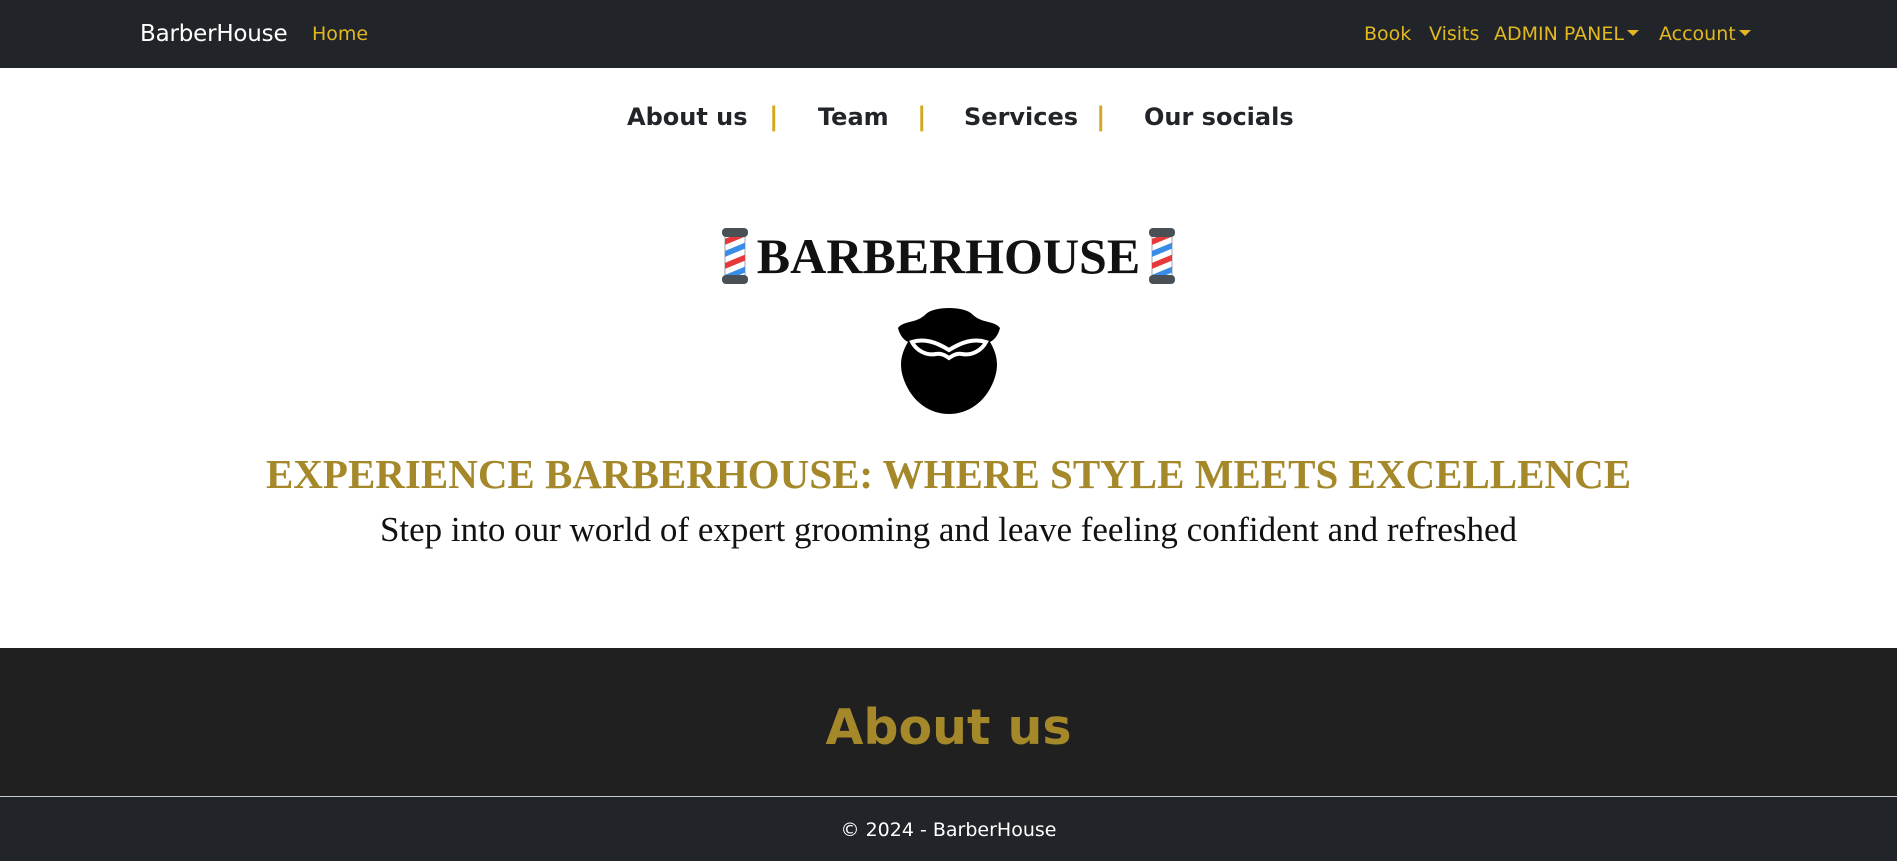 This screenshot has height=861, width=1897. I want to click on account-dropdown: Account, so click(1705, 34).